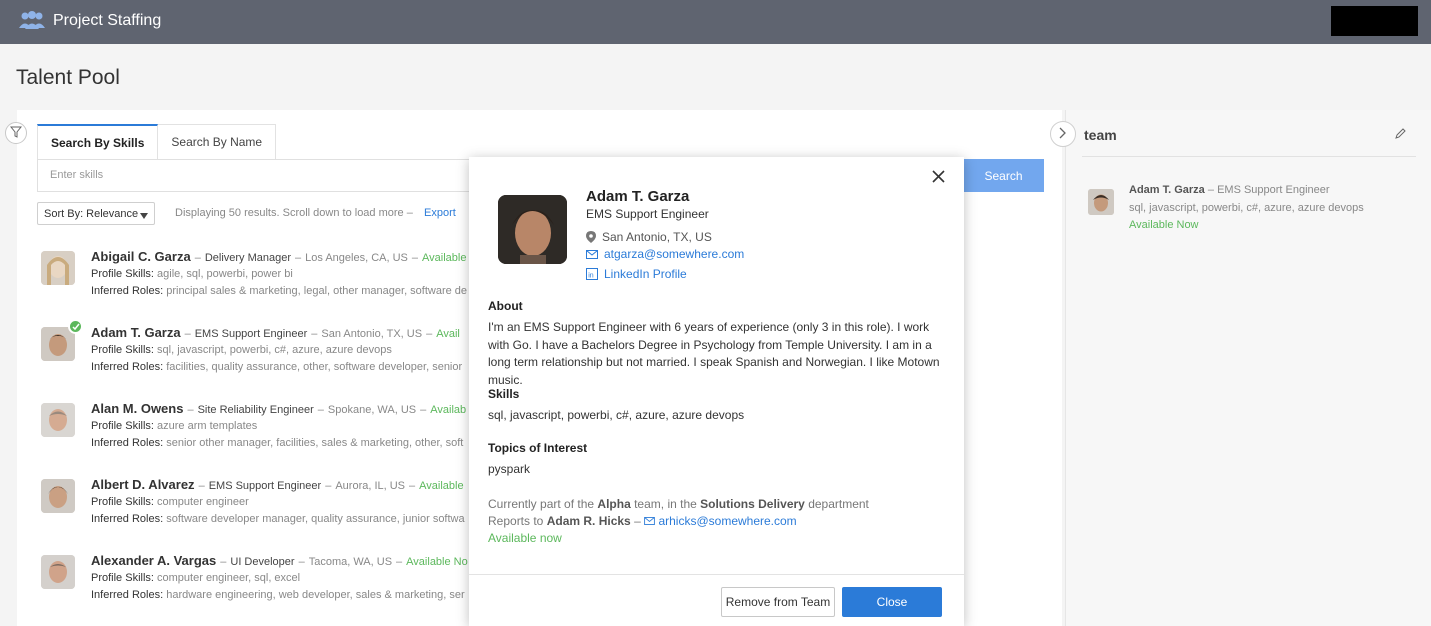 This screenshot has width=1431, height=626. Describe the element at coordinates (98, 141) in the screenshot. I see `tab-search-by-skills: Search By Skills` at that location.